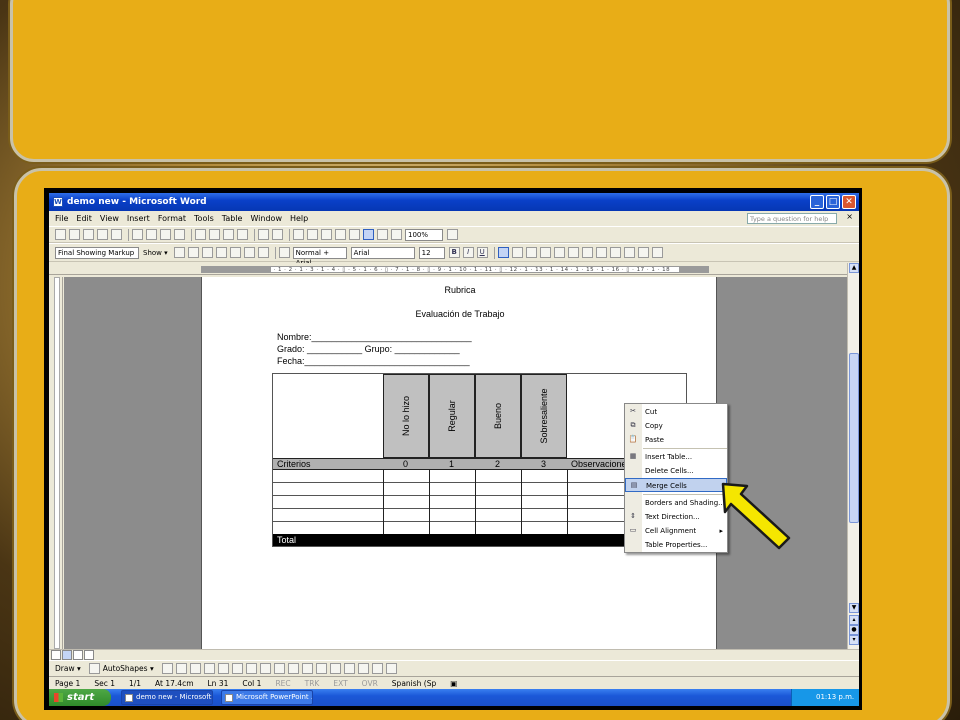 This screenshot has height=720, width=960. I want to click on spelling-icon, so click(165, 234).